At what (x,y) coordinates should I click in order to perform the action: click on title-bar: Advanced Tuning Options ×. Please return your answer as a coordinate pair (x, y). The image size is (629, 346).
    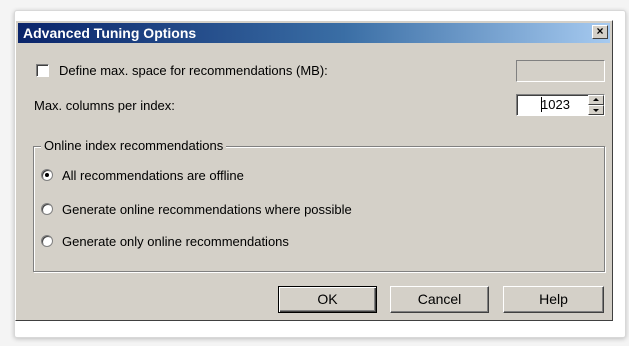
    Looking at the image, I should click on (314, 33).